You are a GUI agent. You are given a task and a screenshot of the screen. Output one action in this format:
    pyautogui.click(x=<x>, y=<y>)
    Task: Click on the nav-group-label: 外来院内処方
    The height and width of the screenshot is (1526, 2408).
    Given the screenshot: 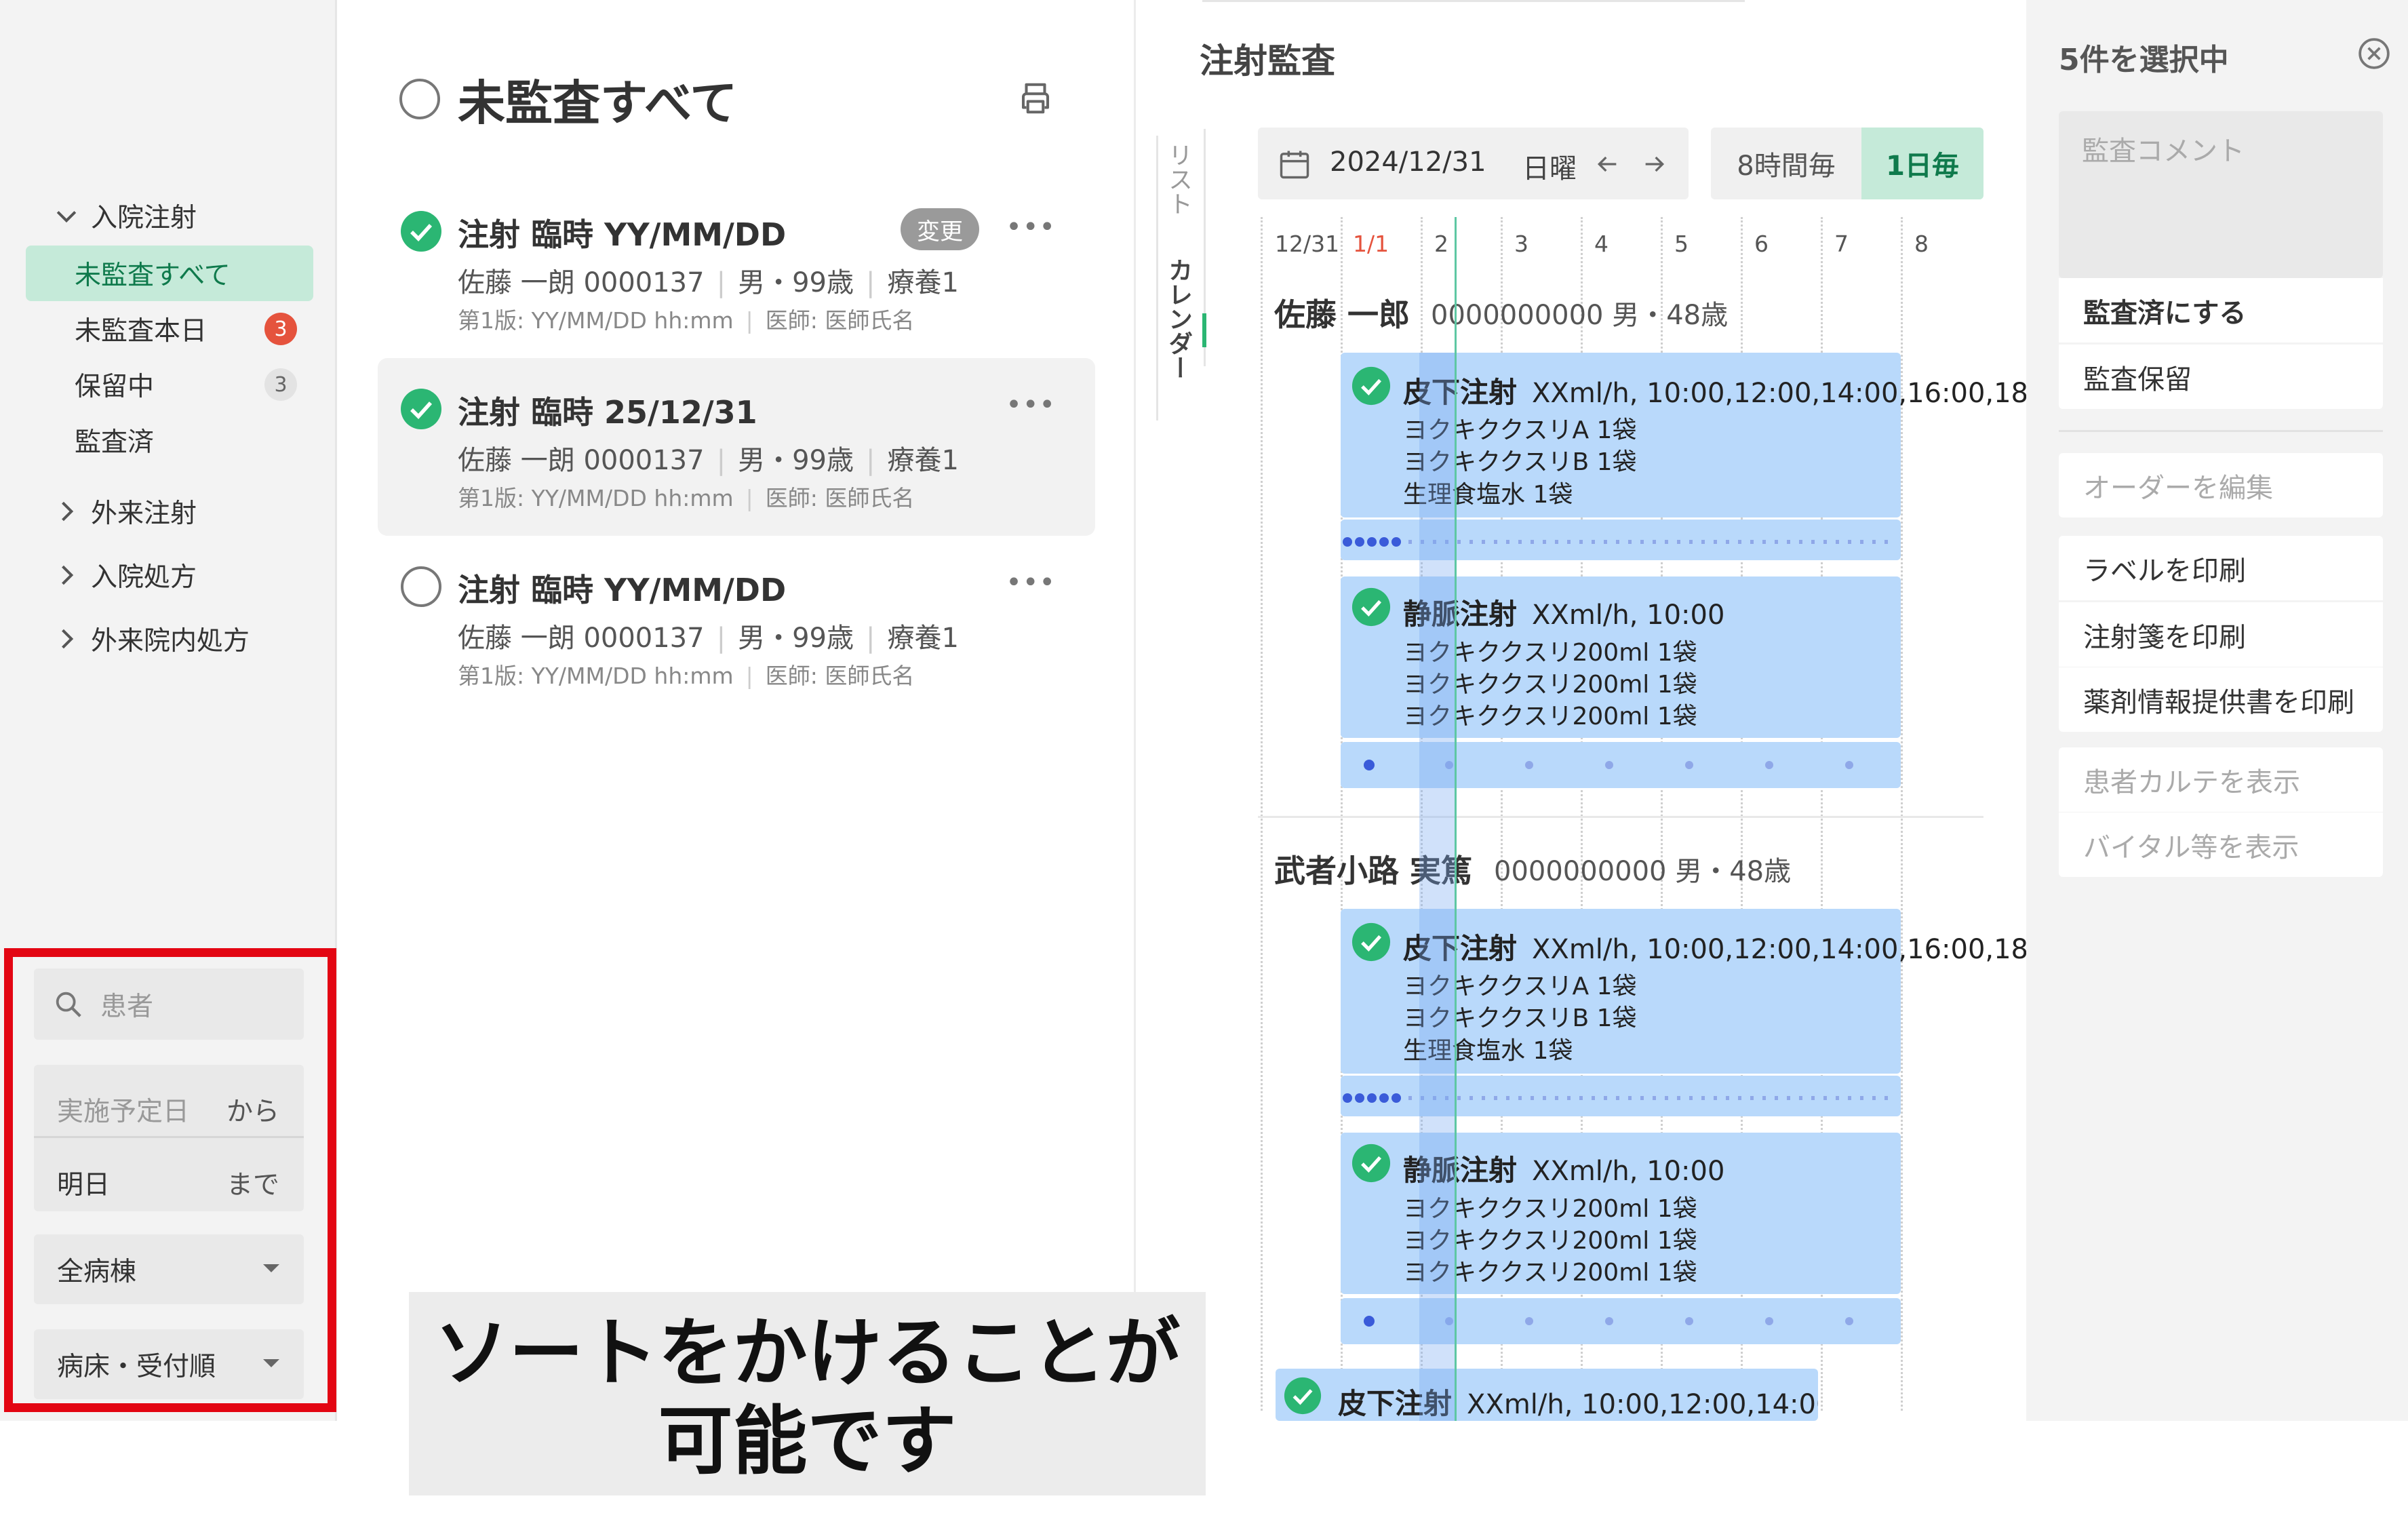 What is the action you would take?
    pyautogui.click(x=170, y=641)
    